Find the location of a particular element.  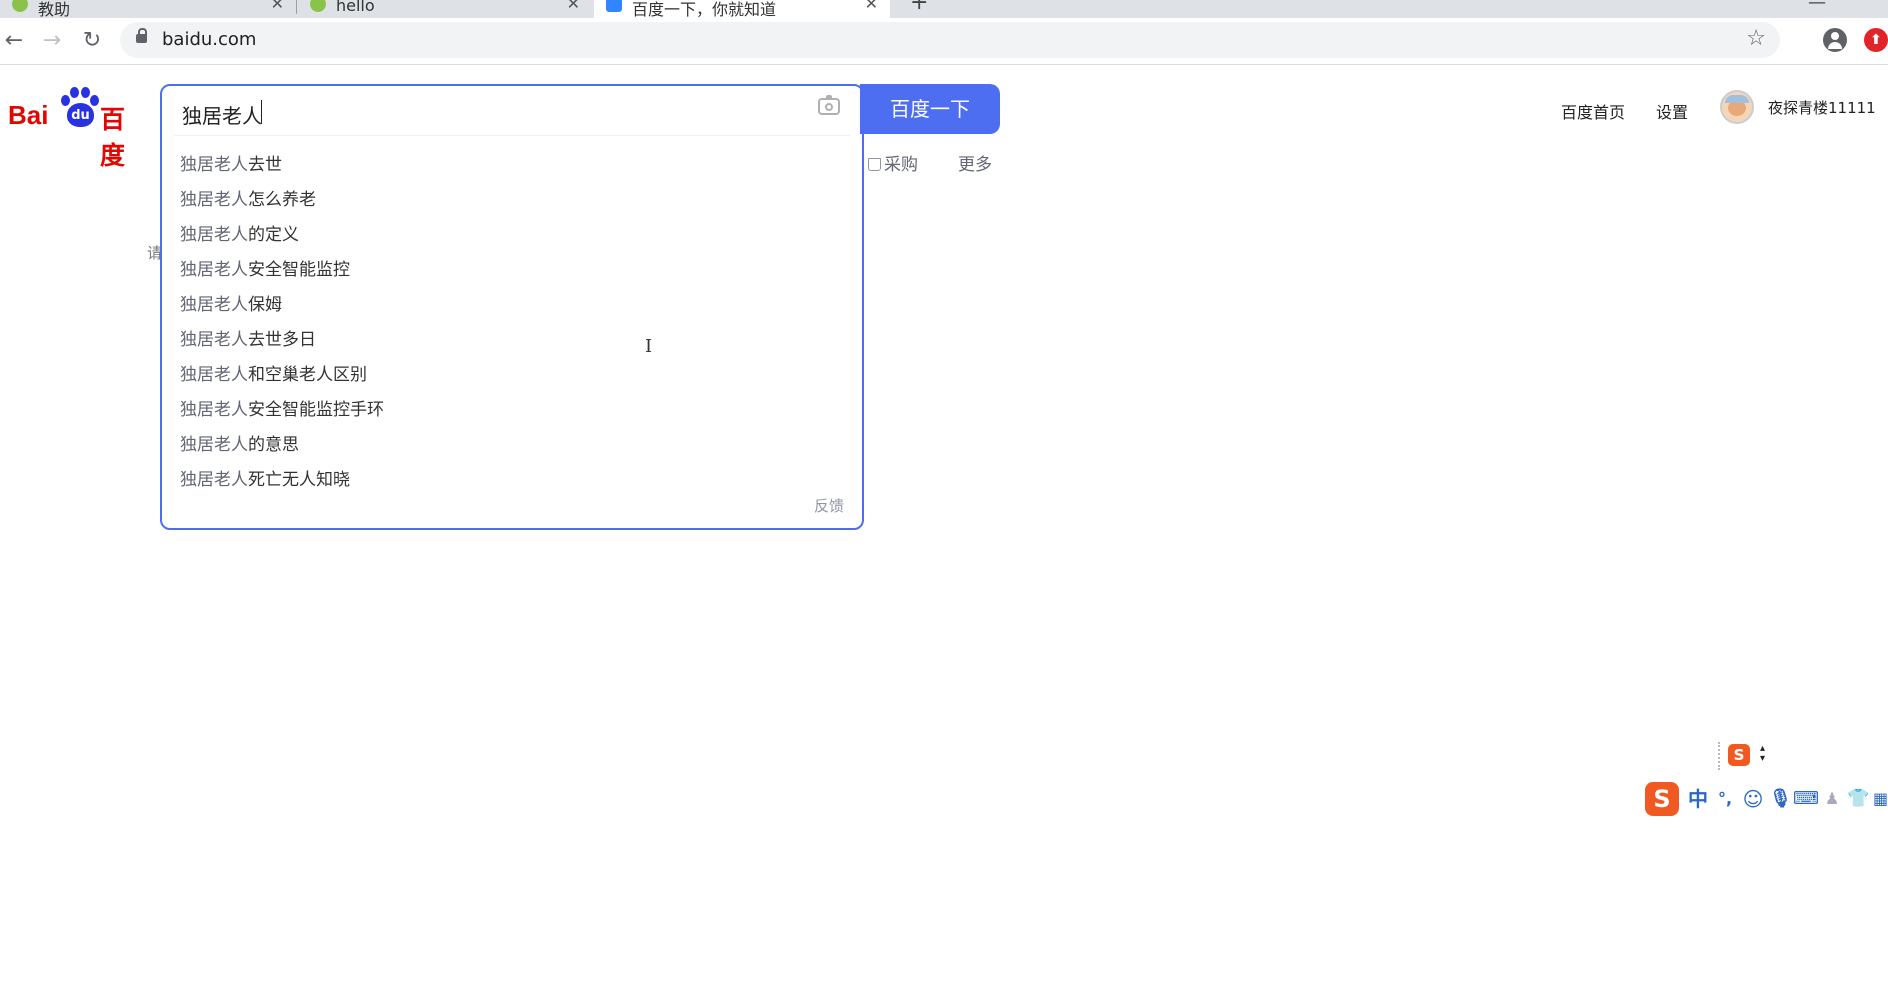

camera-icon is located at coordinates (829, 105).